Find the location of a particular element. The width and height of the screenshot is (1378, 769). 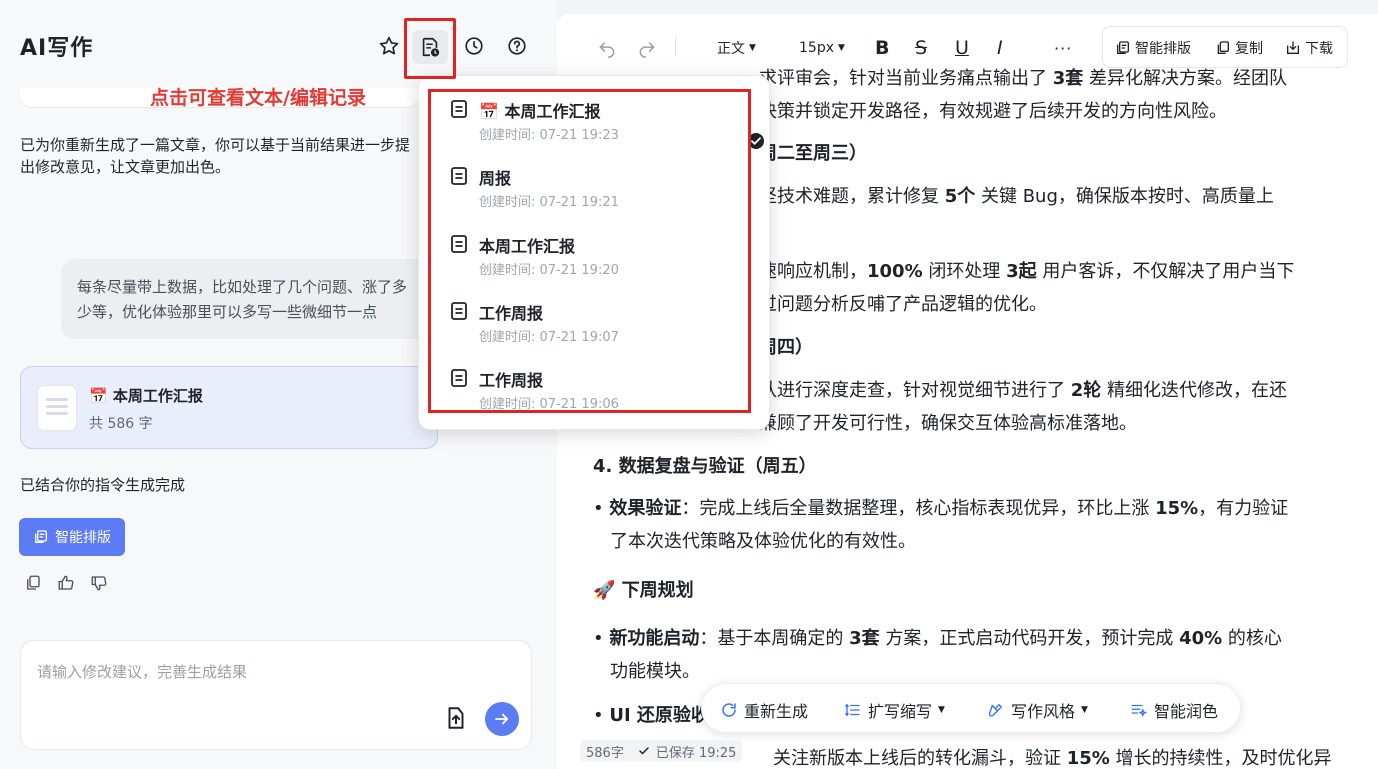

version-time: 创建时间: 07-21 19:06 is located at coordinates (549, 404).